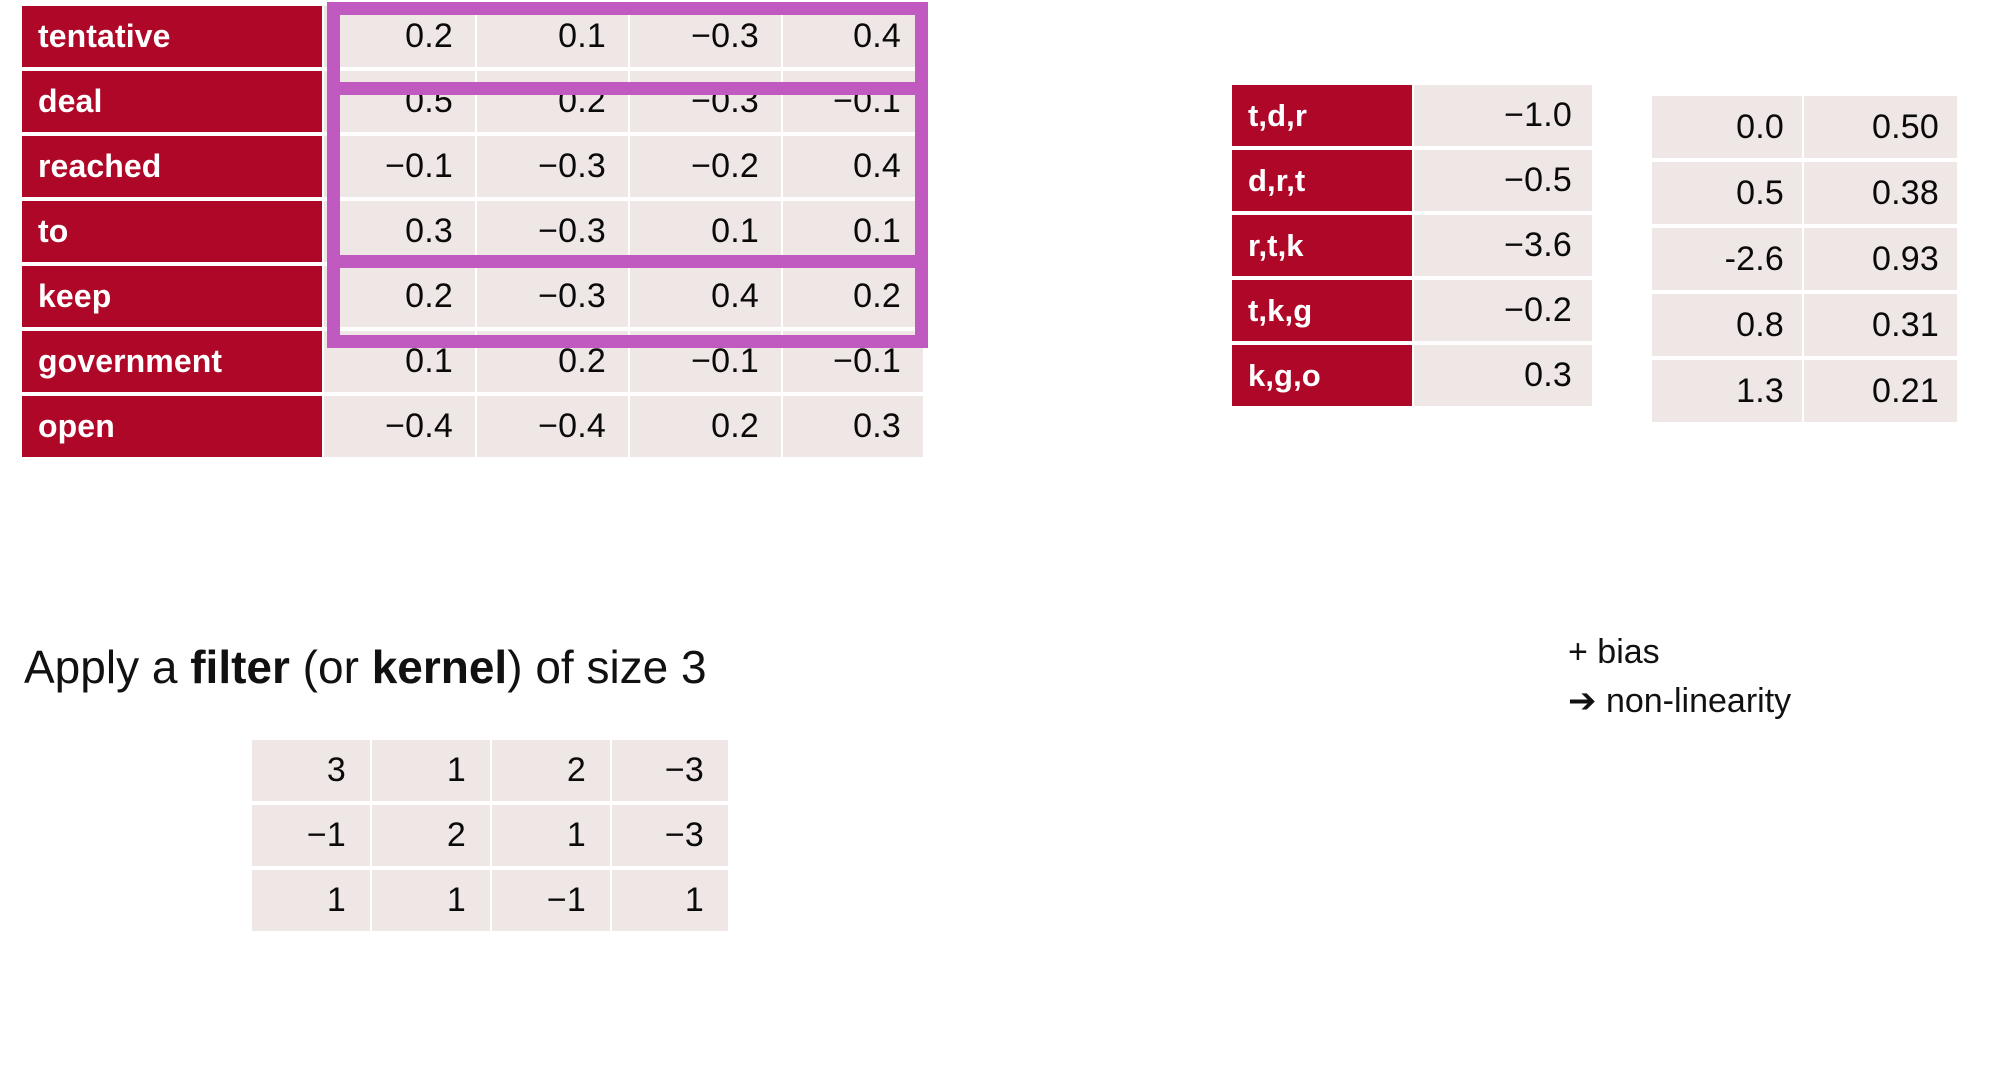 The height and width of the screenshot is (1084, 2016). What do you see at coordinates (172, 166) in the screenshot?
I see `embedding-row-label-reached: reached` at bounding box center [172, 166].